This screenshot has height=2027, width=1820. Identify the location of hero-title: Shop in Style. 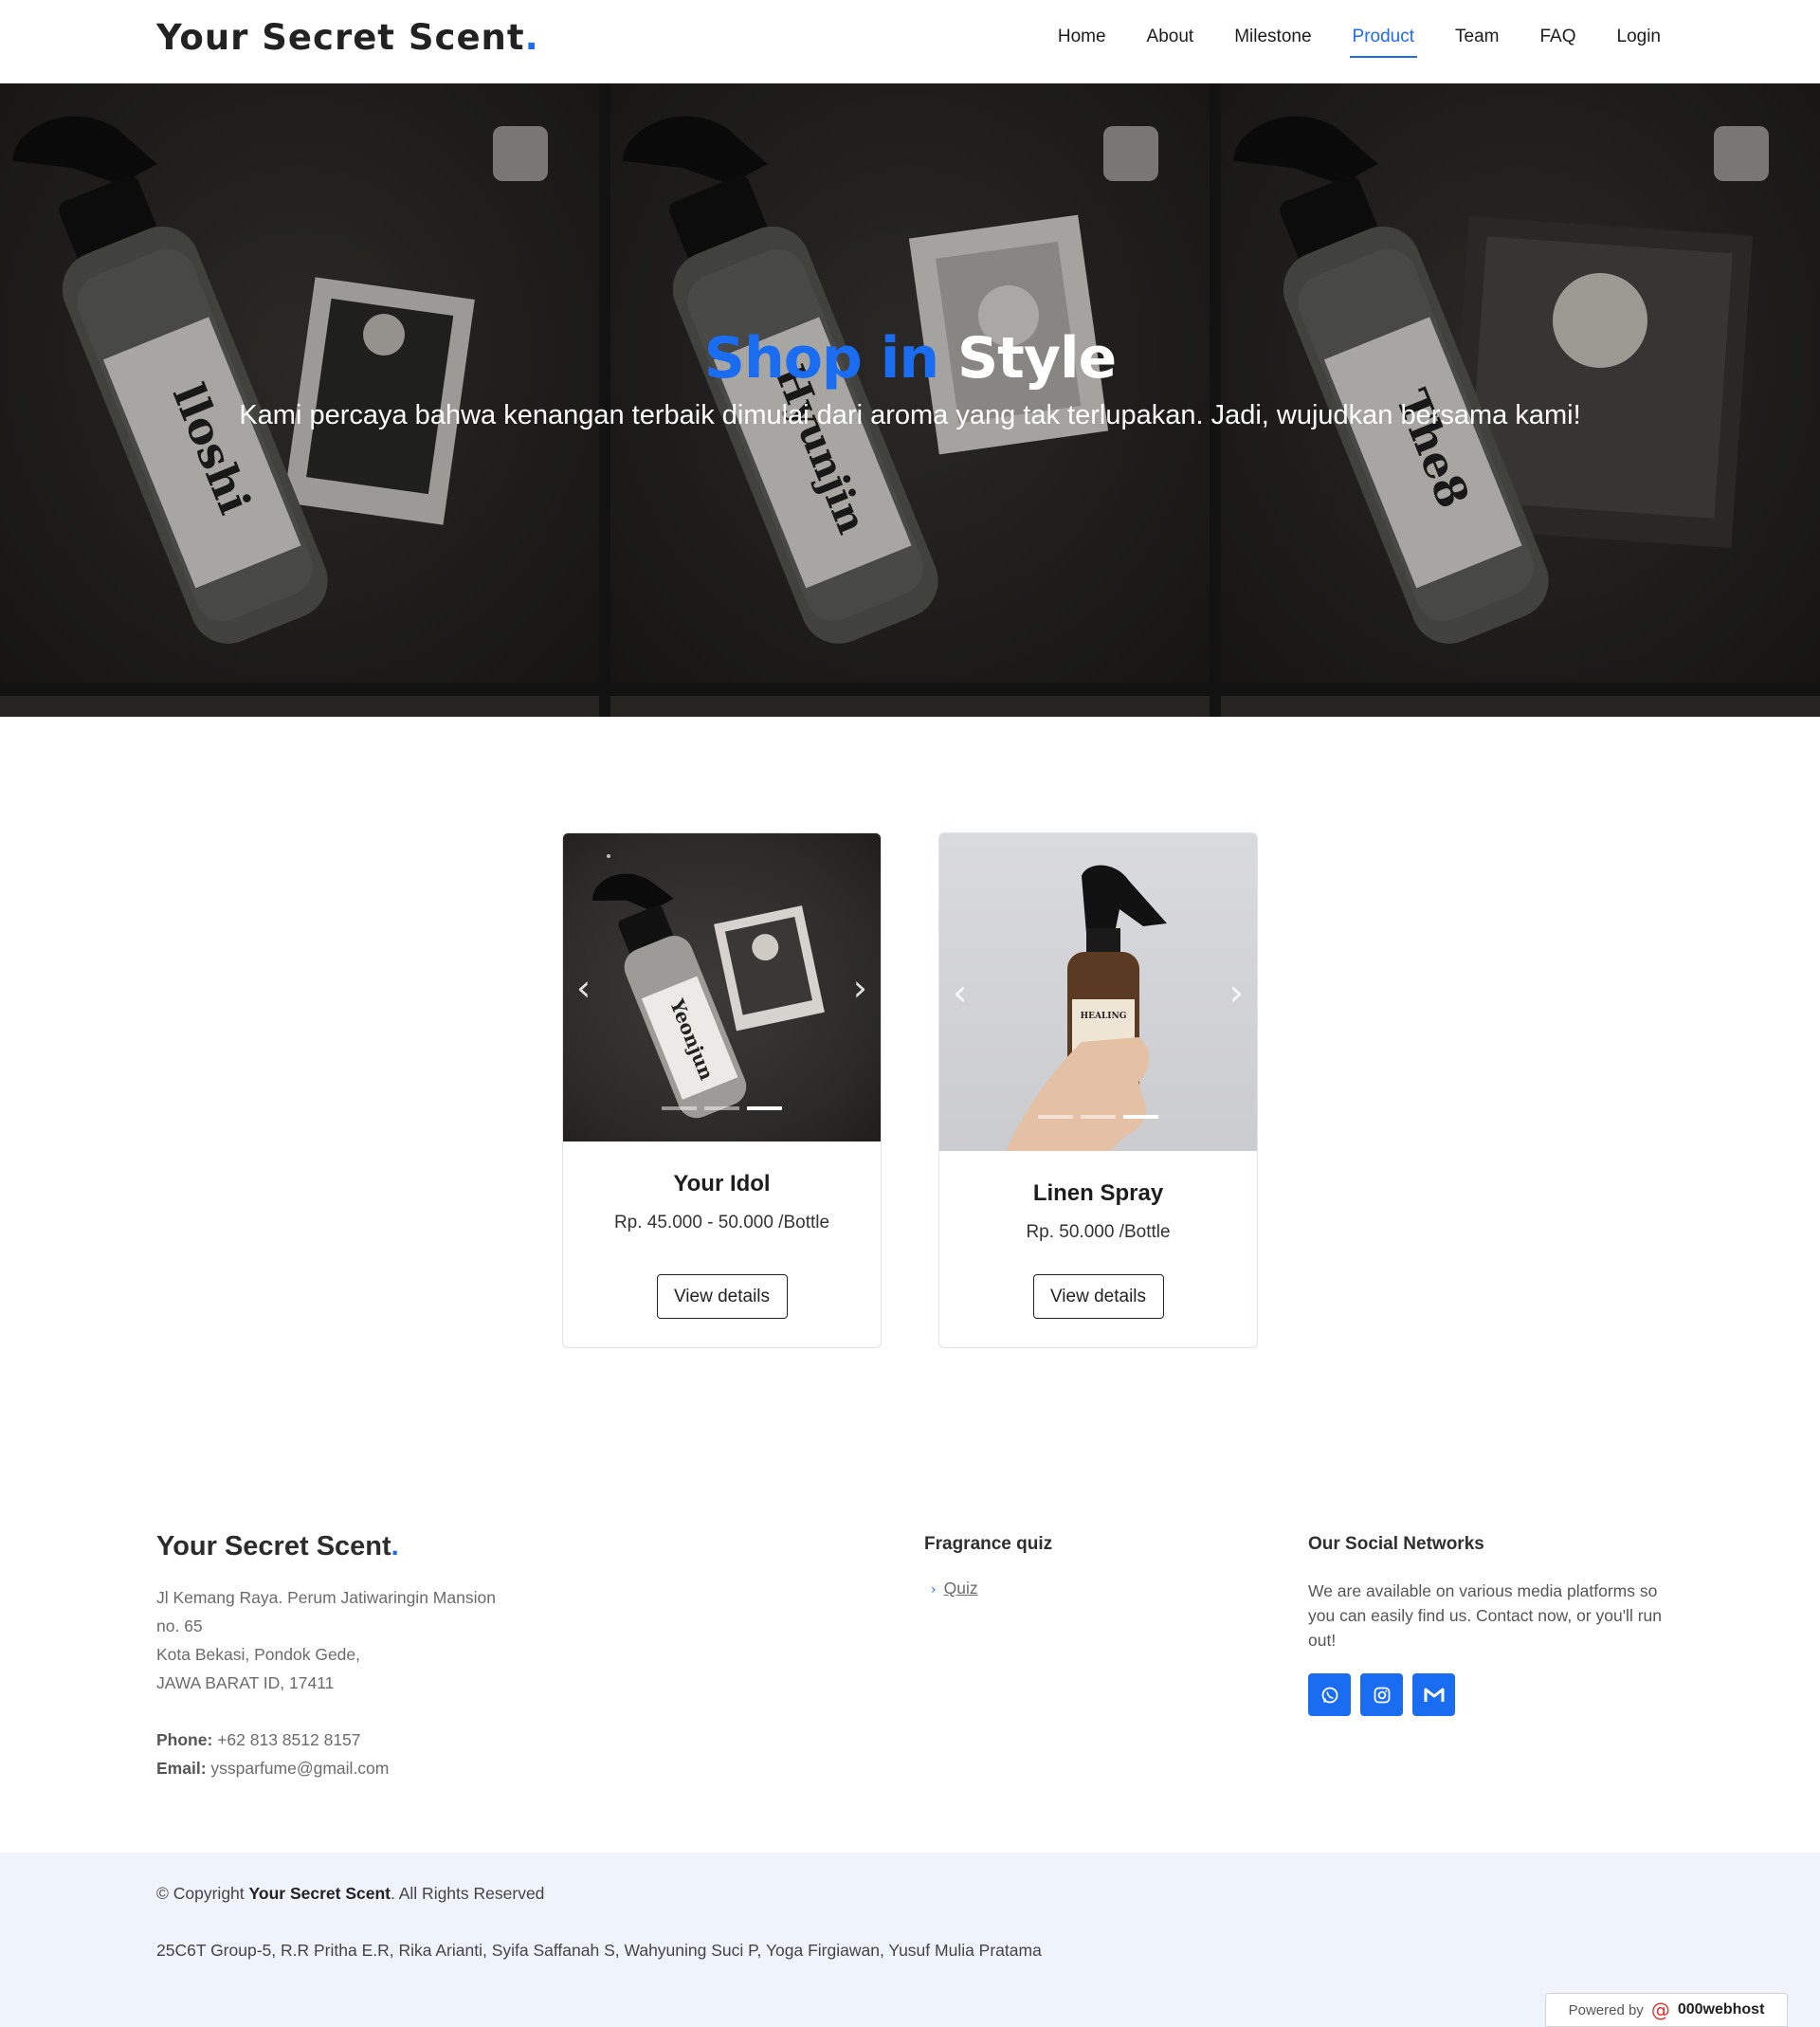
(910, 358).